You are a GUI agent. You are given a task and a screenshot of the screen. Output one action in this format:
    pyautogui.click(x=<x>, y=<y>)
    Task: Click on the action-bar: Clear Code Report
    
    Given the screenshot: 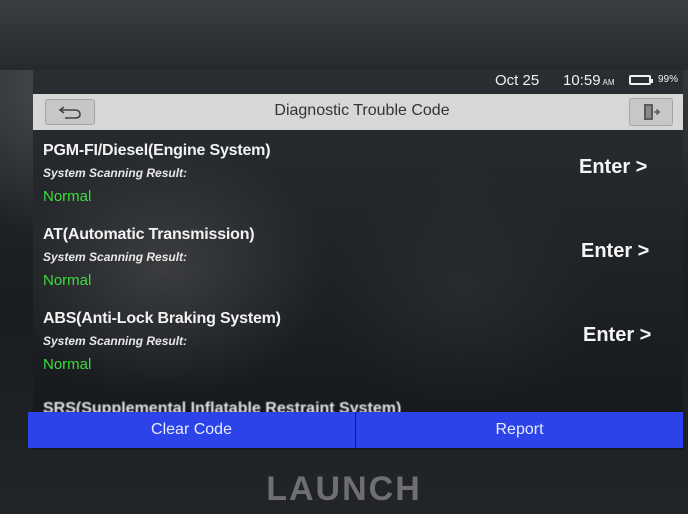 What is the action you would take?
    pyautogui.click(x=355, y=430)
    